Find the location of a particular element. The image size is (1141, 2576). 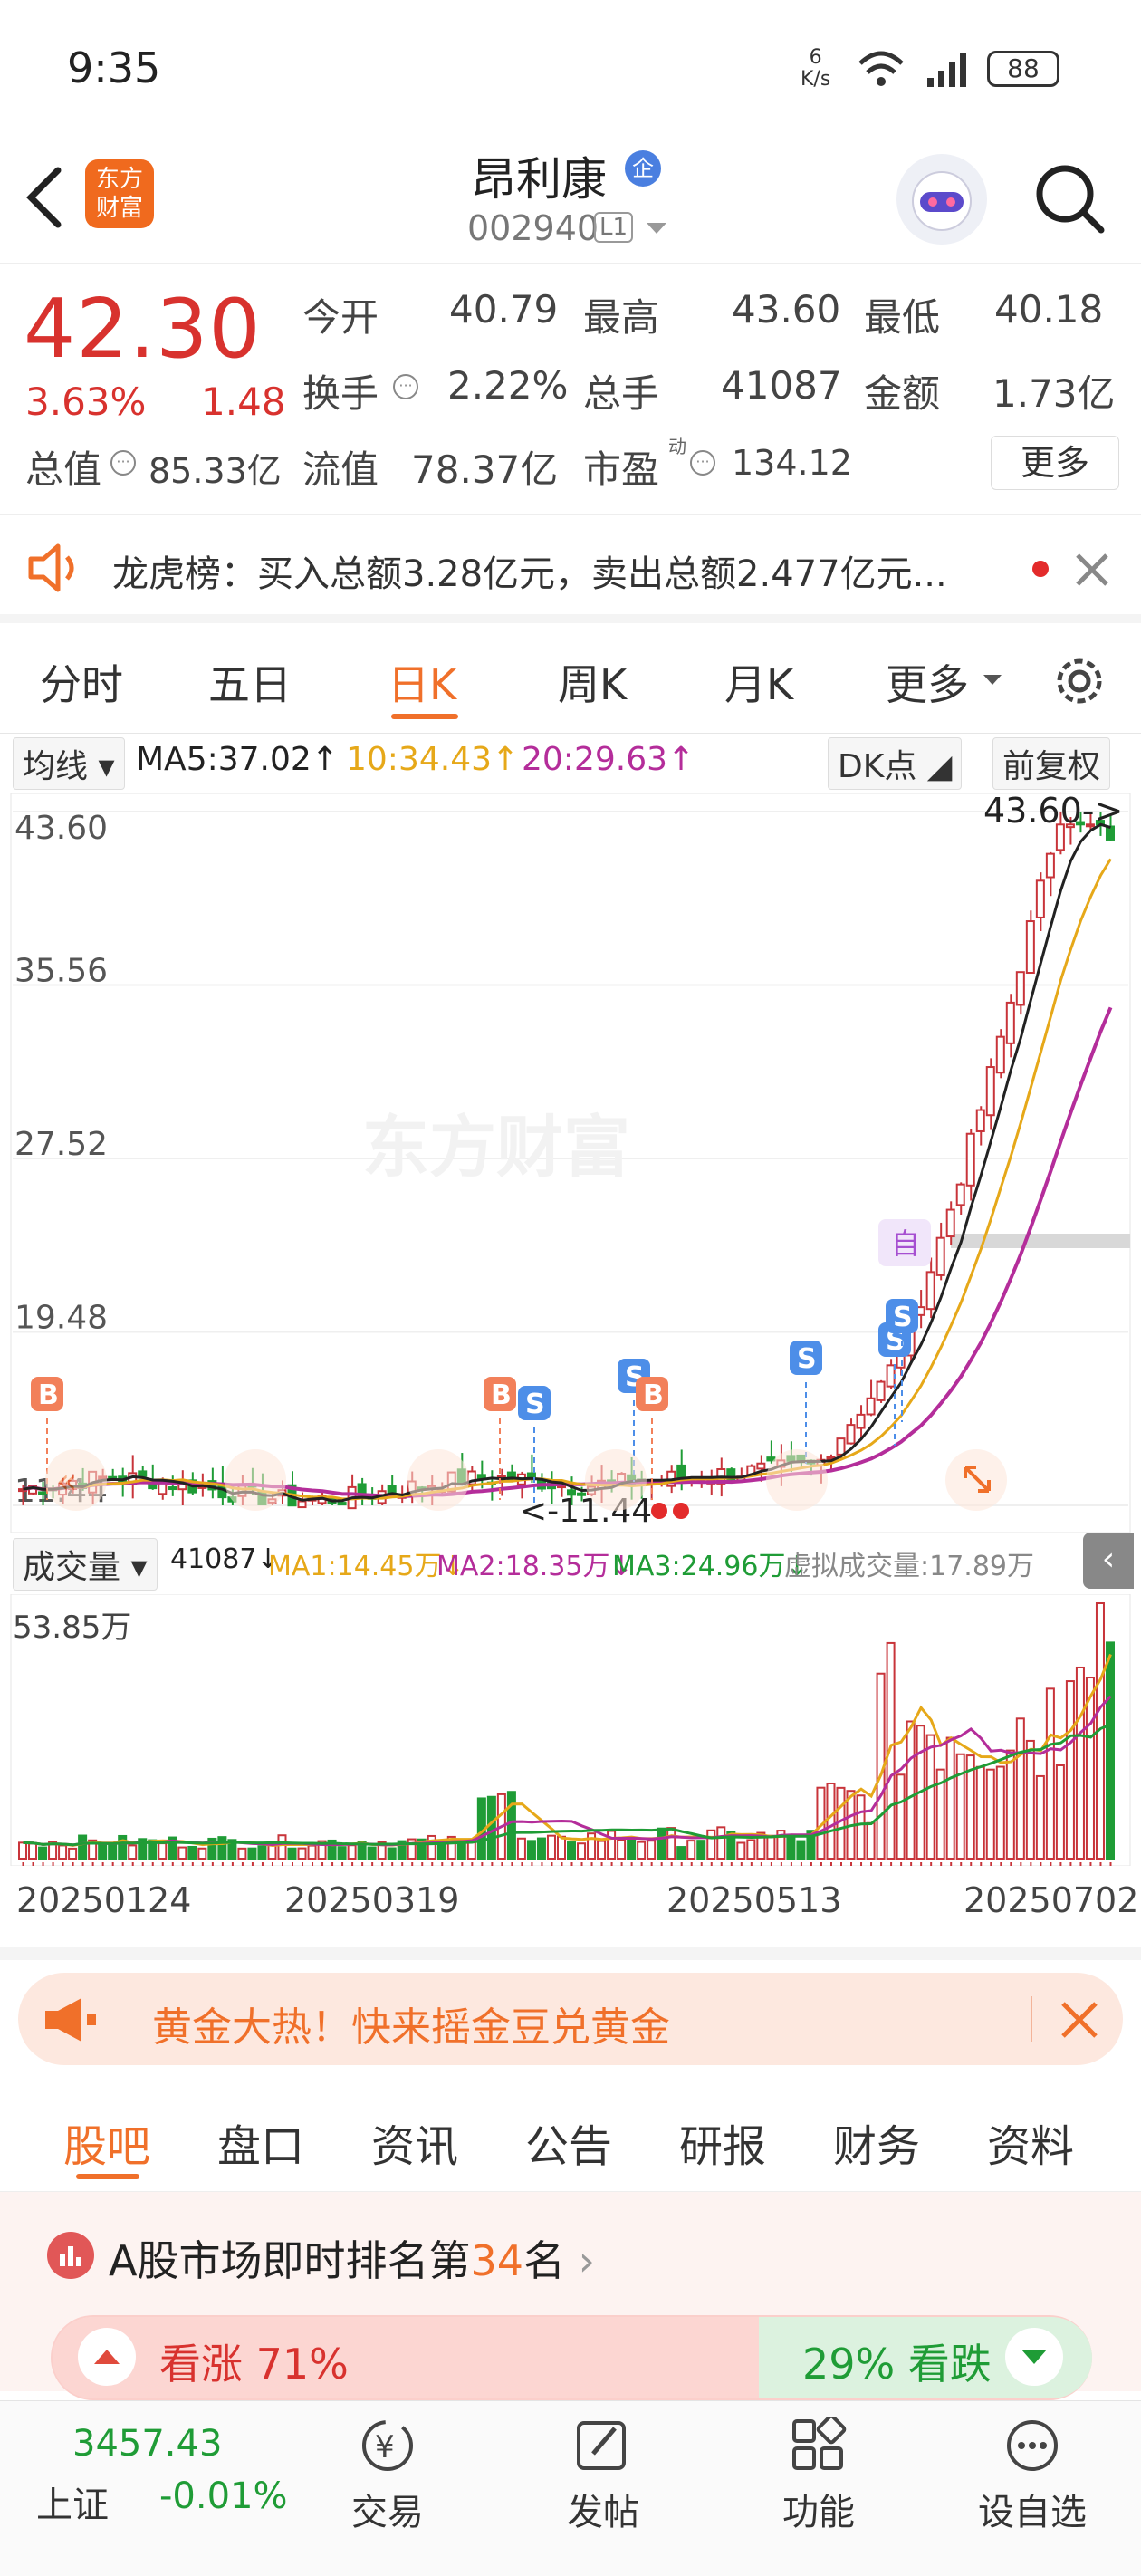

bottom-bar: 3457.43 上证 -0.01% ¥ 交易 发帖 功能 设自选 is located at coordinates (570, 2488).